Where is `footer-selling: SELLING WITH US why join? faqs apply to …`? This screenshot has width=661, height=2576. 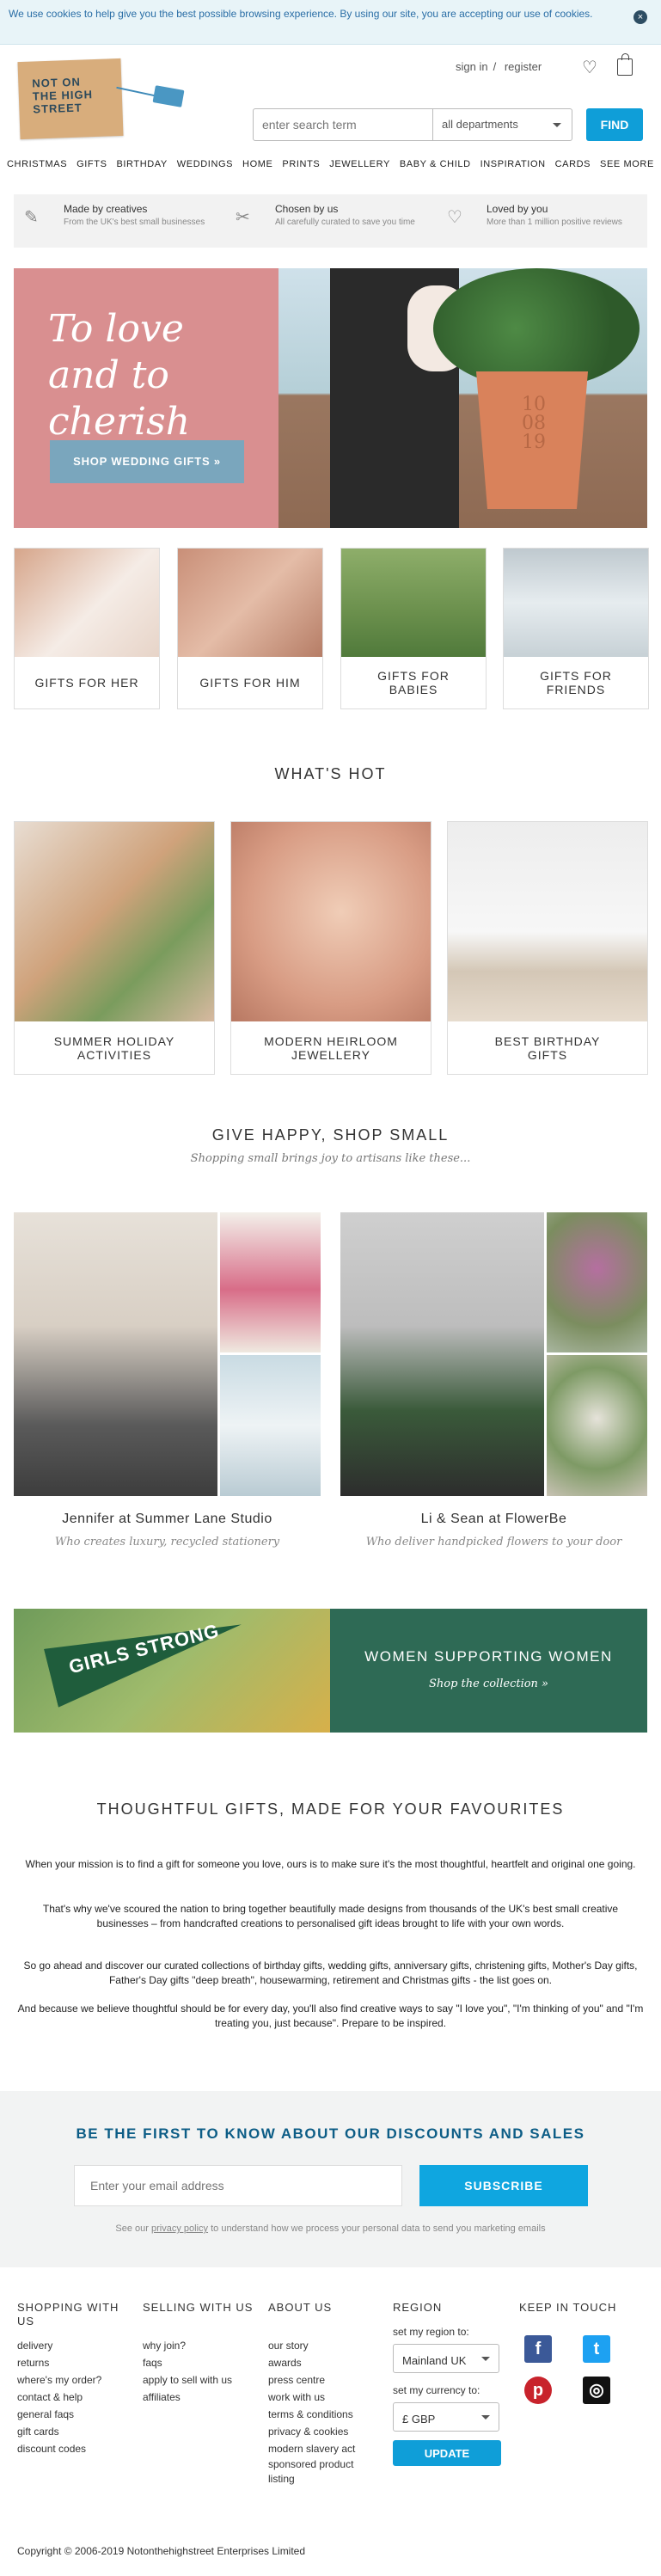 footer-selling: SELLING WITH US why join? faqs apply to … is located at coordinates (203, 2353).